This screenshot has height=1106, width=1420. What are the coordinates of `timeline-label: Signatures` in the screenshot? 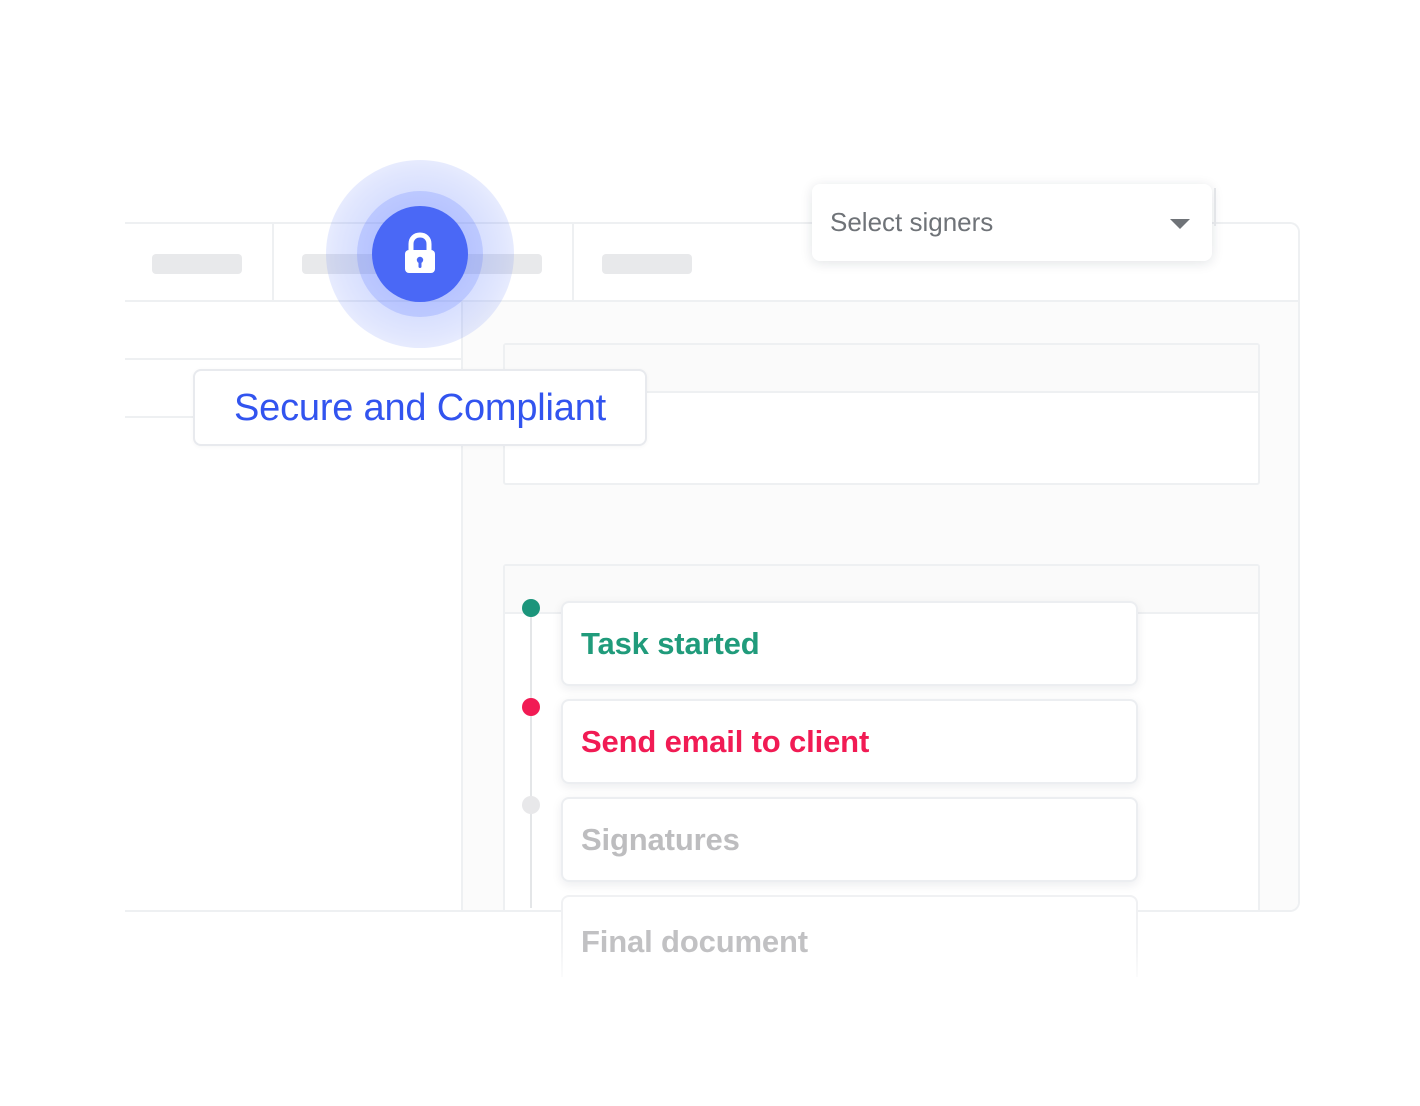 It's located at (660, 839).